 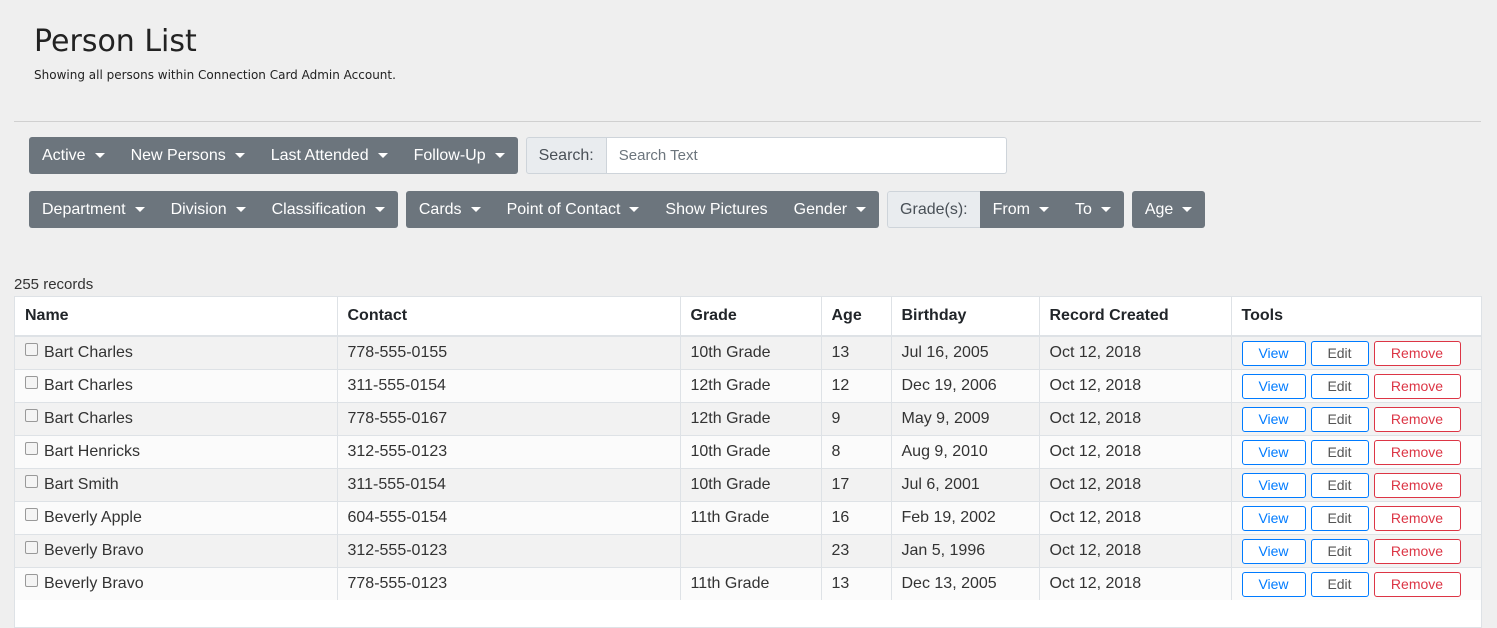 I want to click on search-group: Search:, so click(x=766, y=155).